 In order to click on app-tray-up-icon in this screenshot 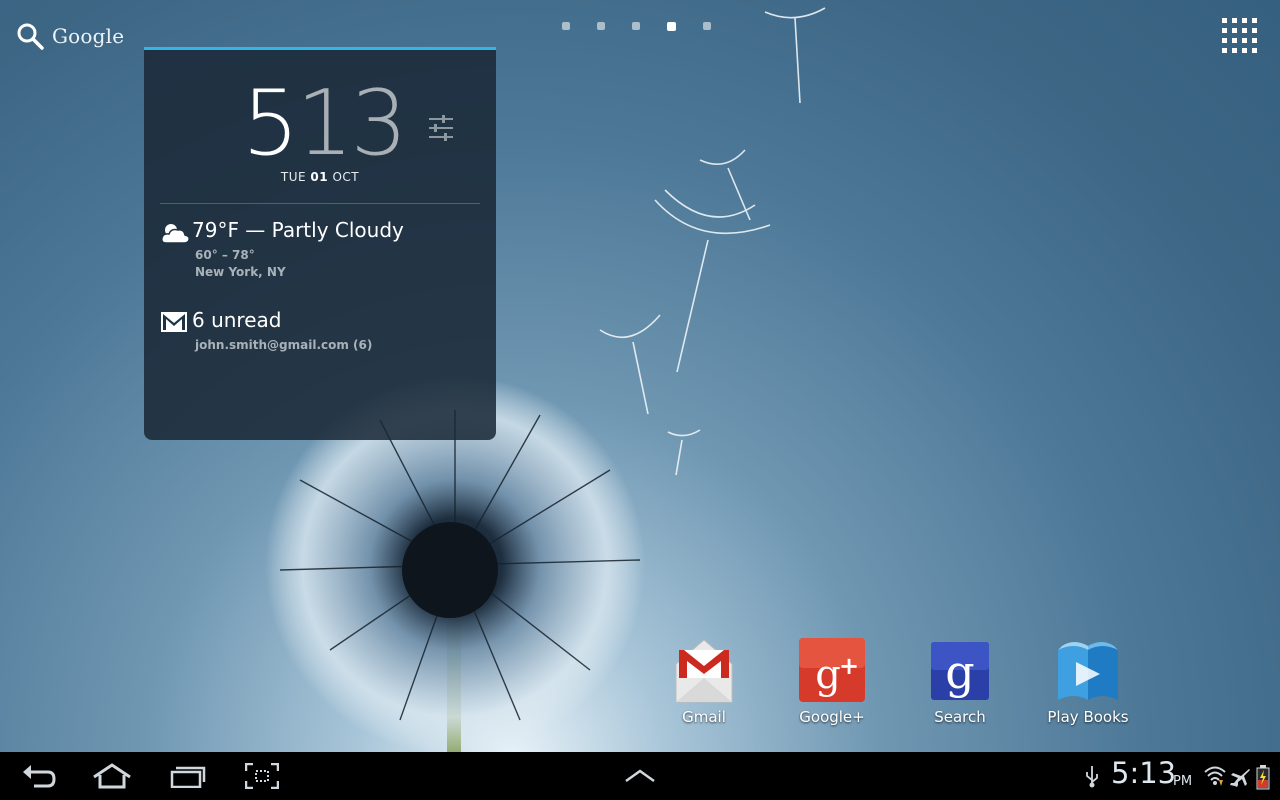, I will do `click(640, 776)`.